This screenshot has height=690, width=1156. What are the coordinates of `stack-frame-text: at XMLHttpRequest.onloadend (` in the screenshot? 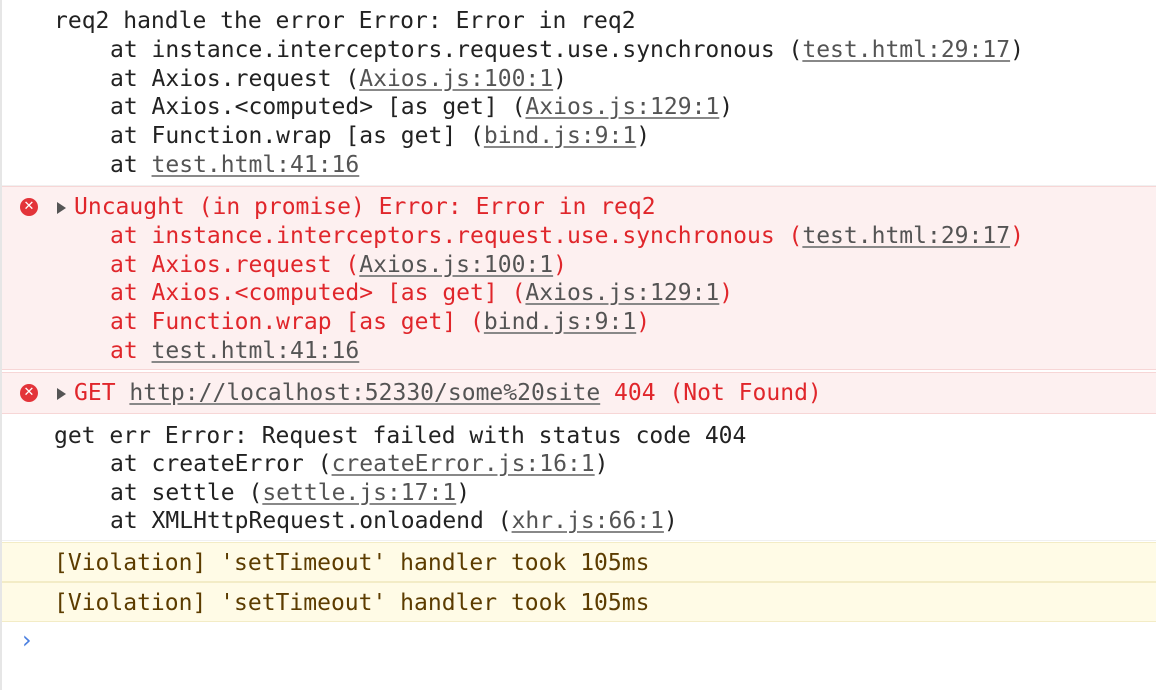 It's located at (311, 521).